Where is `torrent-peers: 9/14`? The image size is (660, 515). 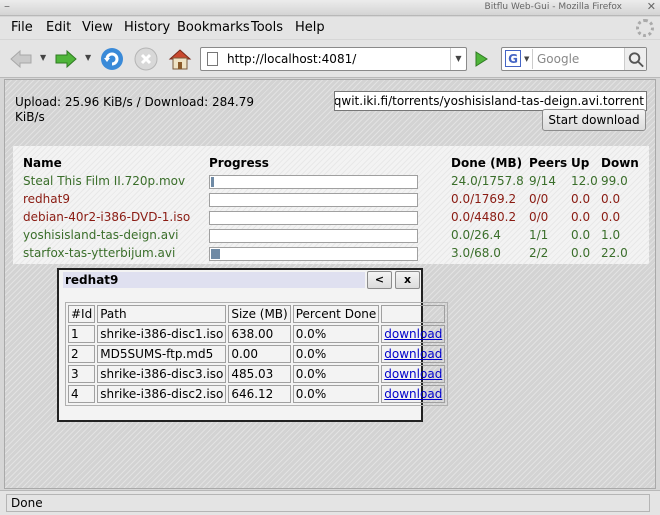
torrent-peers: 9/14 is located at coordinates (542, 181).